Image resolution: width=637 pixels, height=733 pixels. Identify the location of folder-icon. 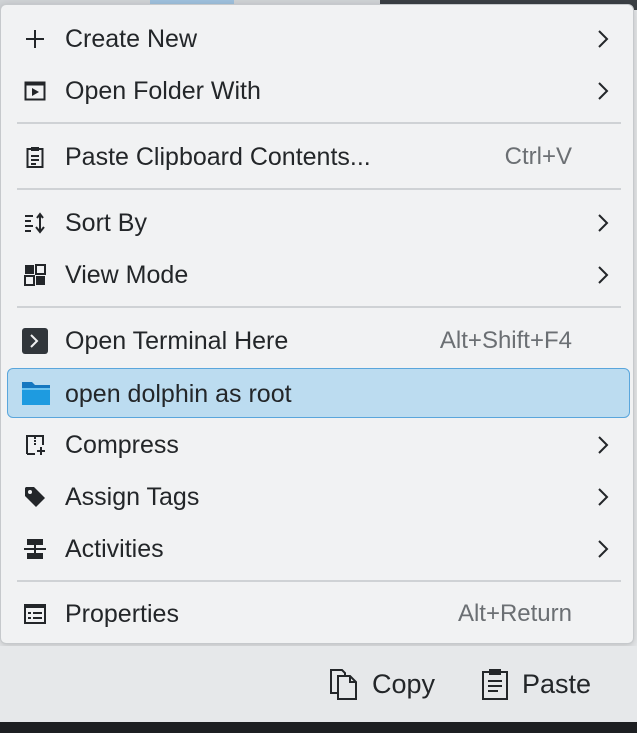
(36, 393).